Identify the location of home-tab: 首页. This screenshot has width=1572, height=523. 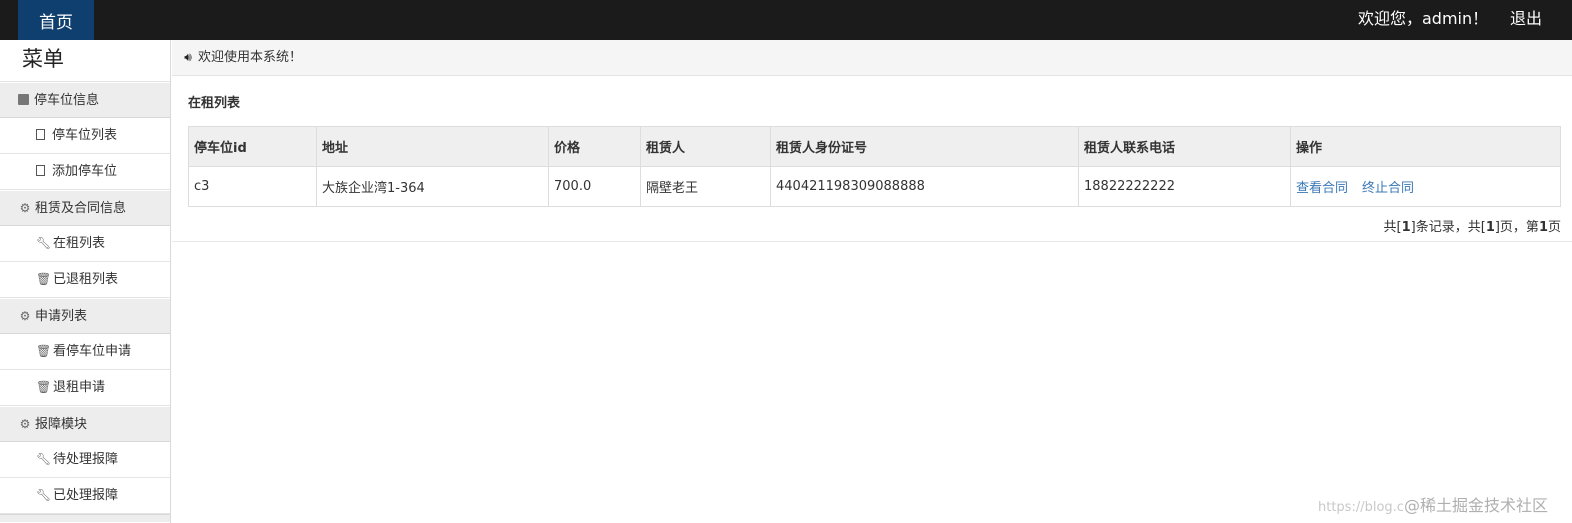
(56, 20).